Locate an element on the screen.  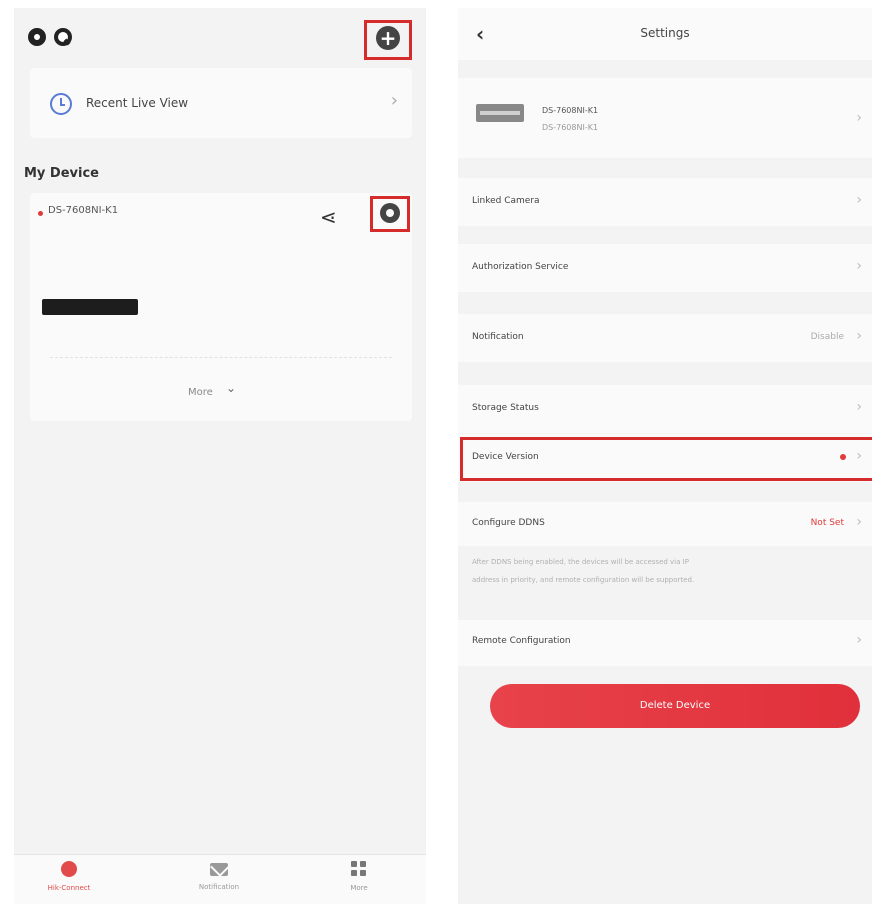
home-icon is located at coordinates (69, 869).